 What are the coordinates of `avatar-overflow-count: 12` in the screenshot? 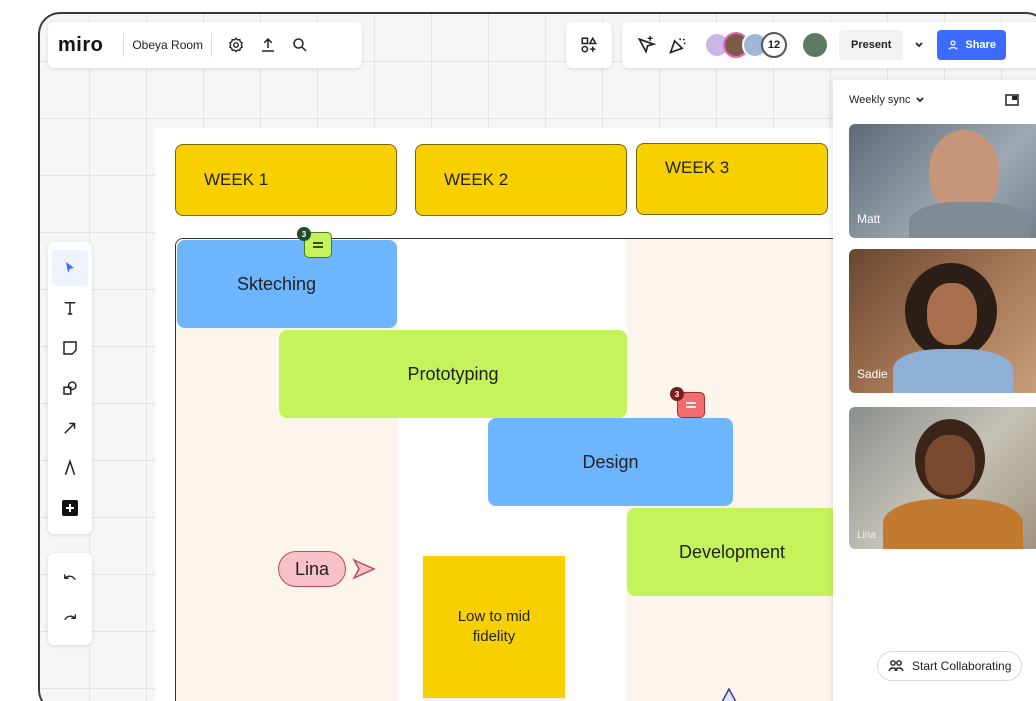 It's located at (774, 45).